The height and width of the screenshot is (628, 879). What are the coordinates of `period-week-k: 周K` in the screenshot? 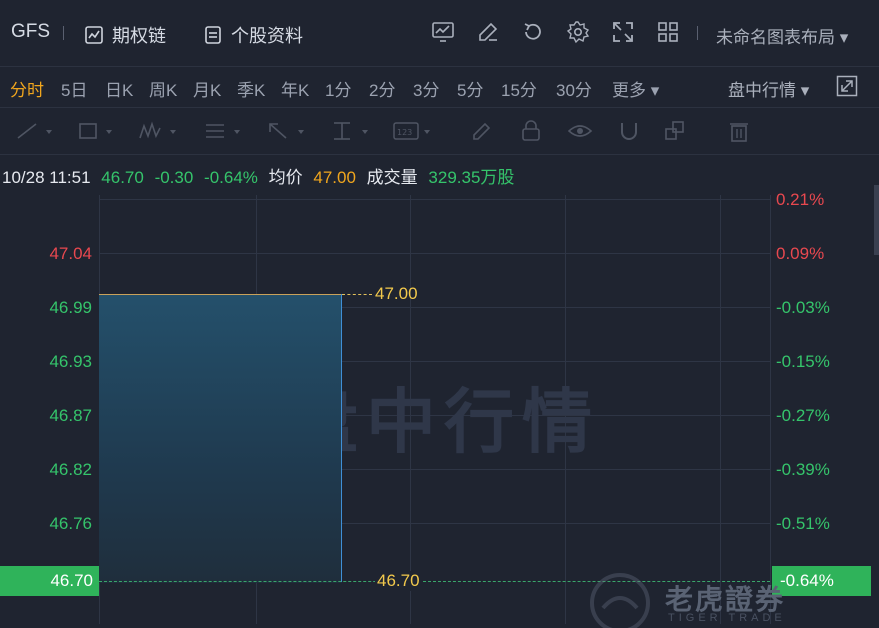 It's located at (163, 88).